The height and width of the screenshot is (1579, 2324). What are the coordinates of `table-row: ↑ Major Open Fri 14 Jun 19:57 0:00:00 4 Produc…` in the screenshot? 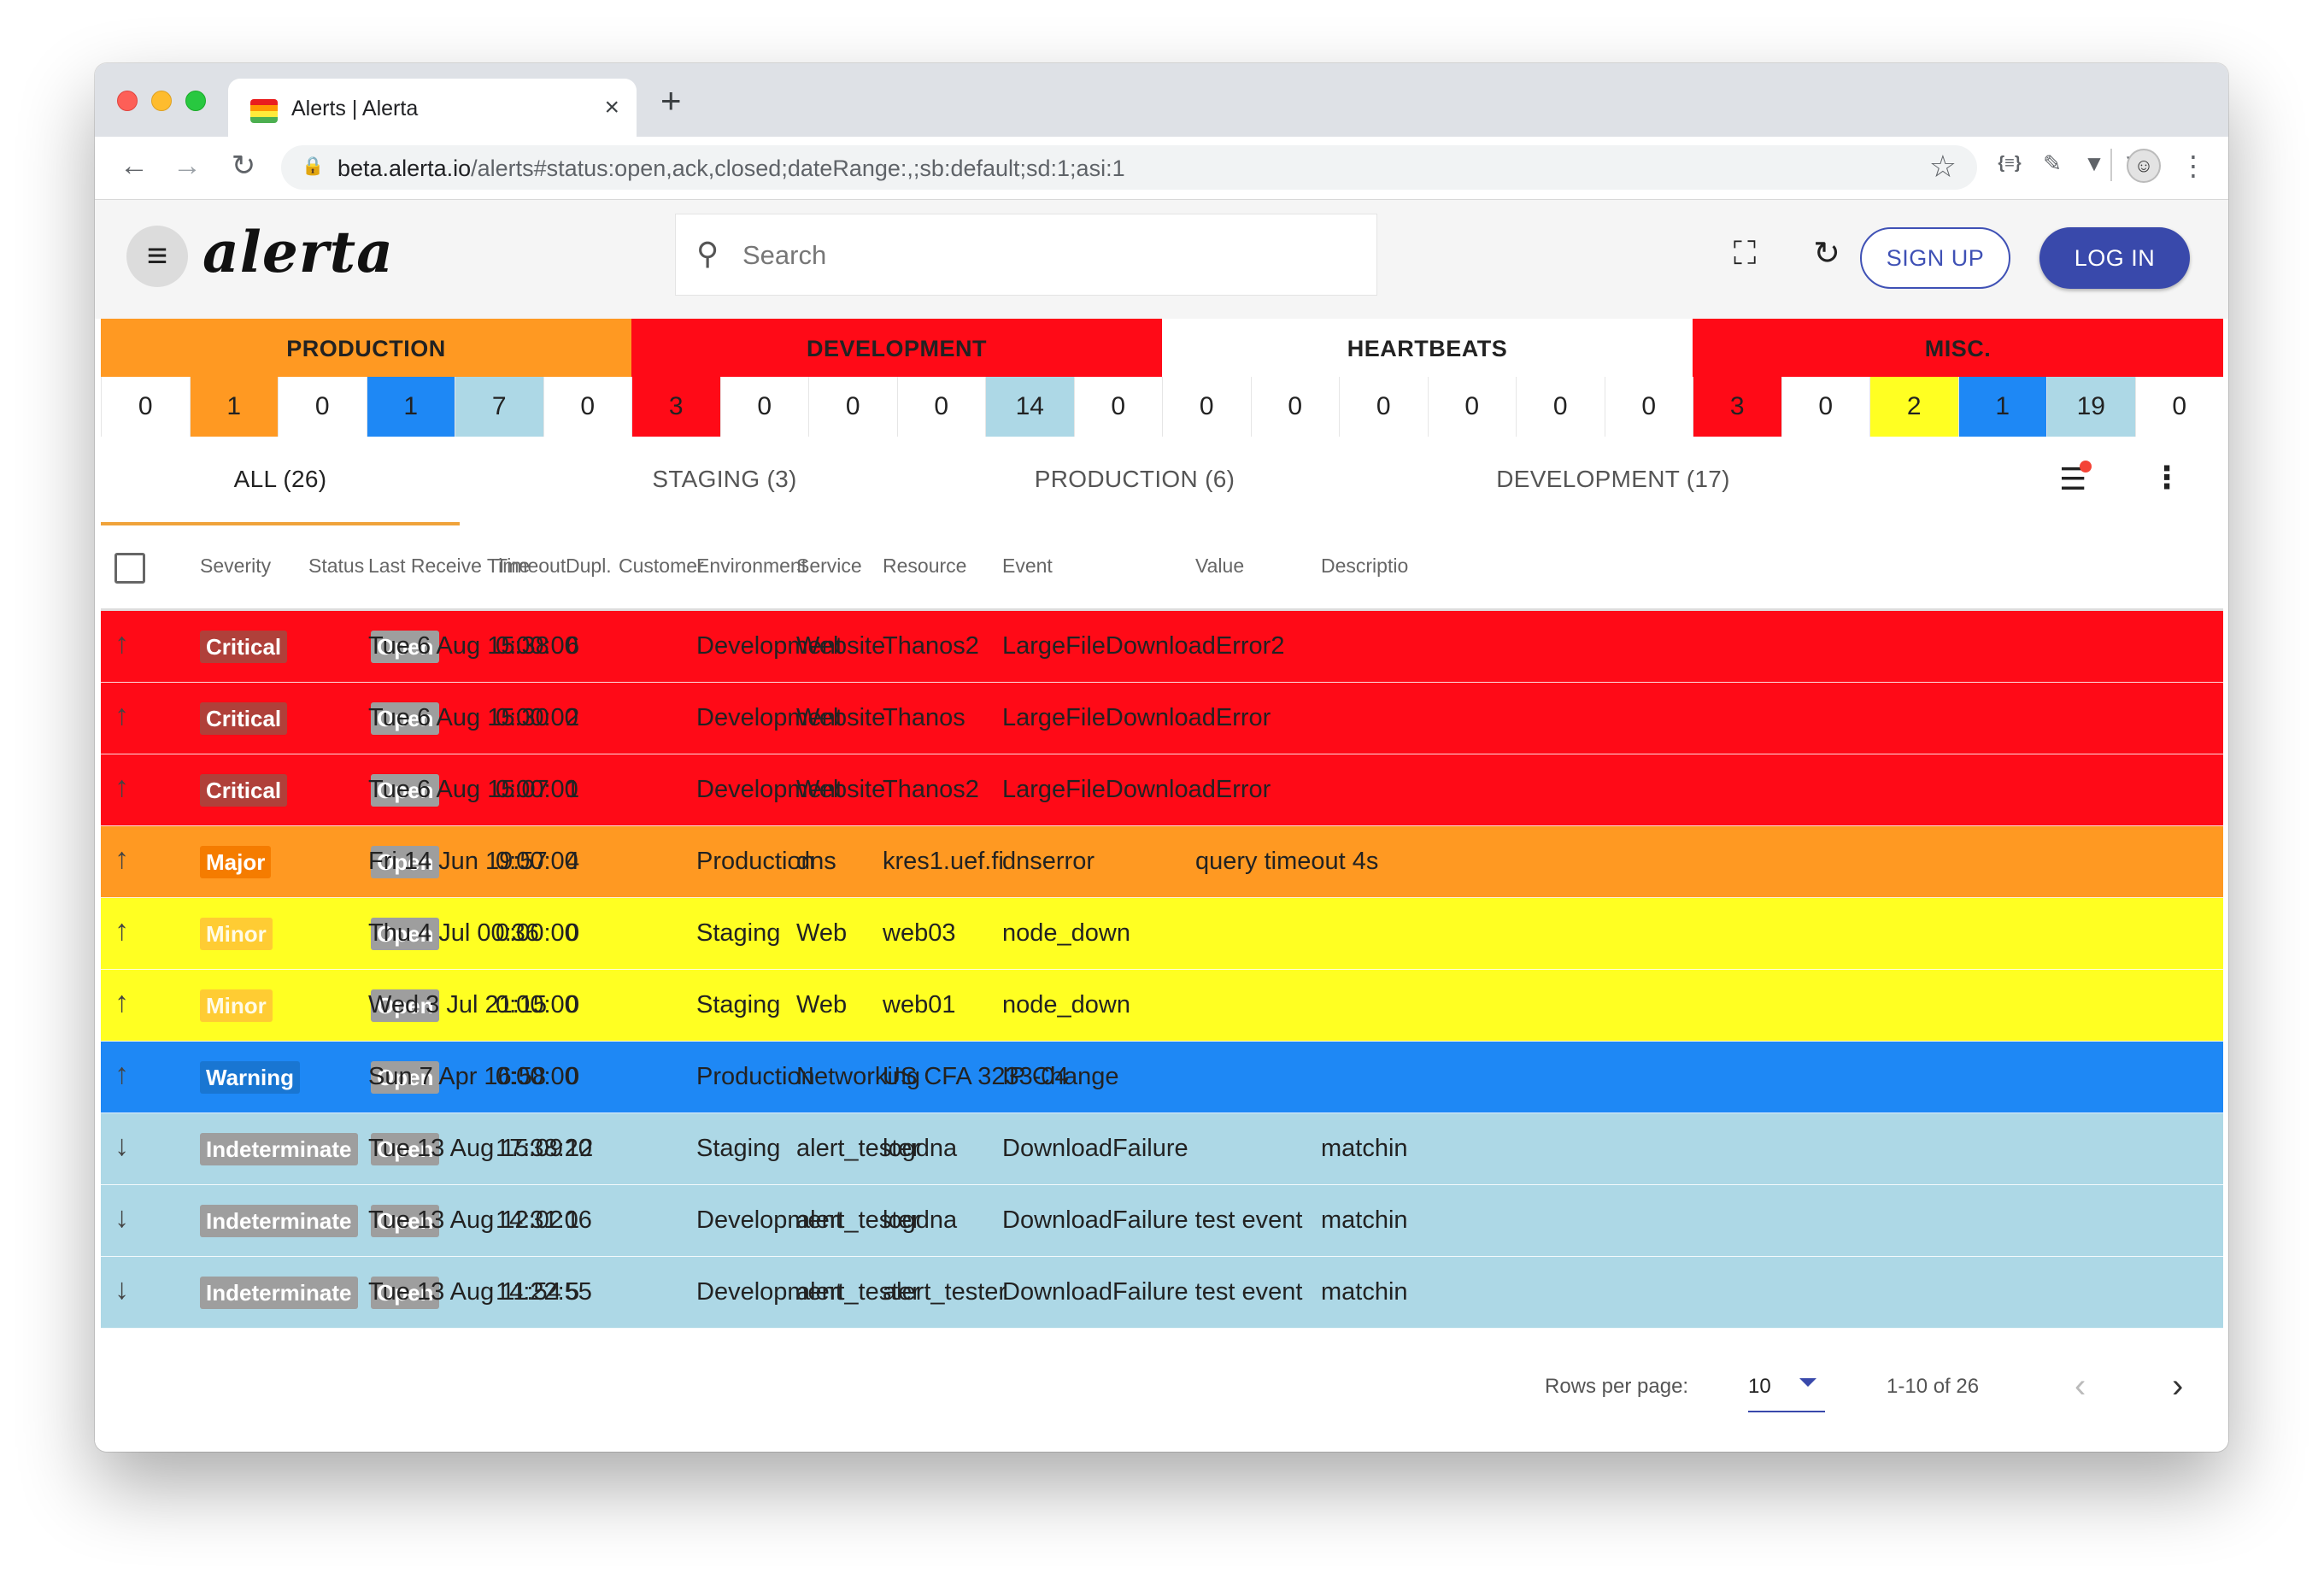 It's located at (1162, 862).